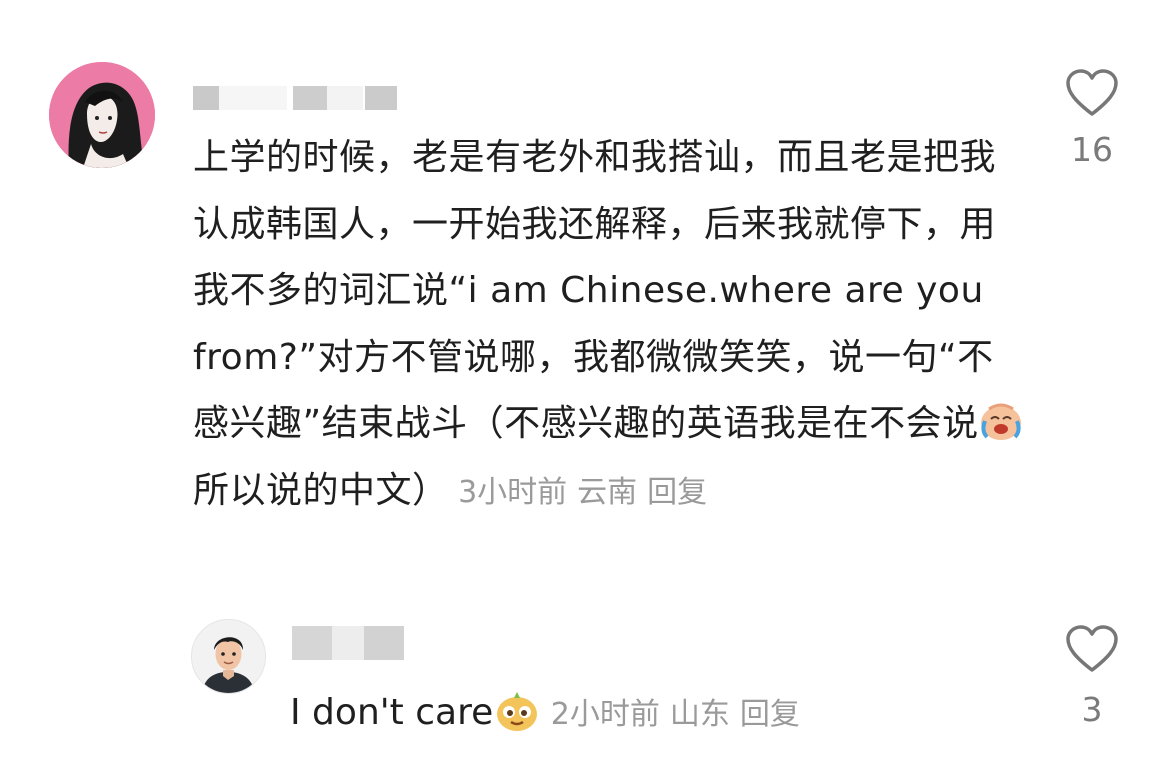 Image resolution: width=1170 pixels, height=773 pixels. Describe the element at coordinates (1092, 709) in the screenshot. I see `reply-like-count: 3` at that location.